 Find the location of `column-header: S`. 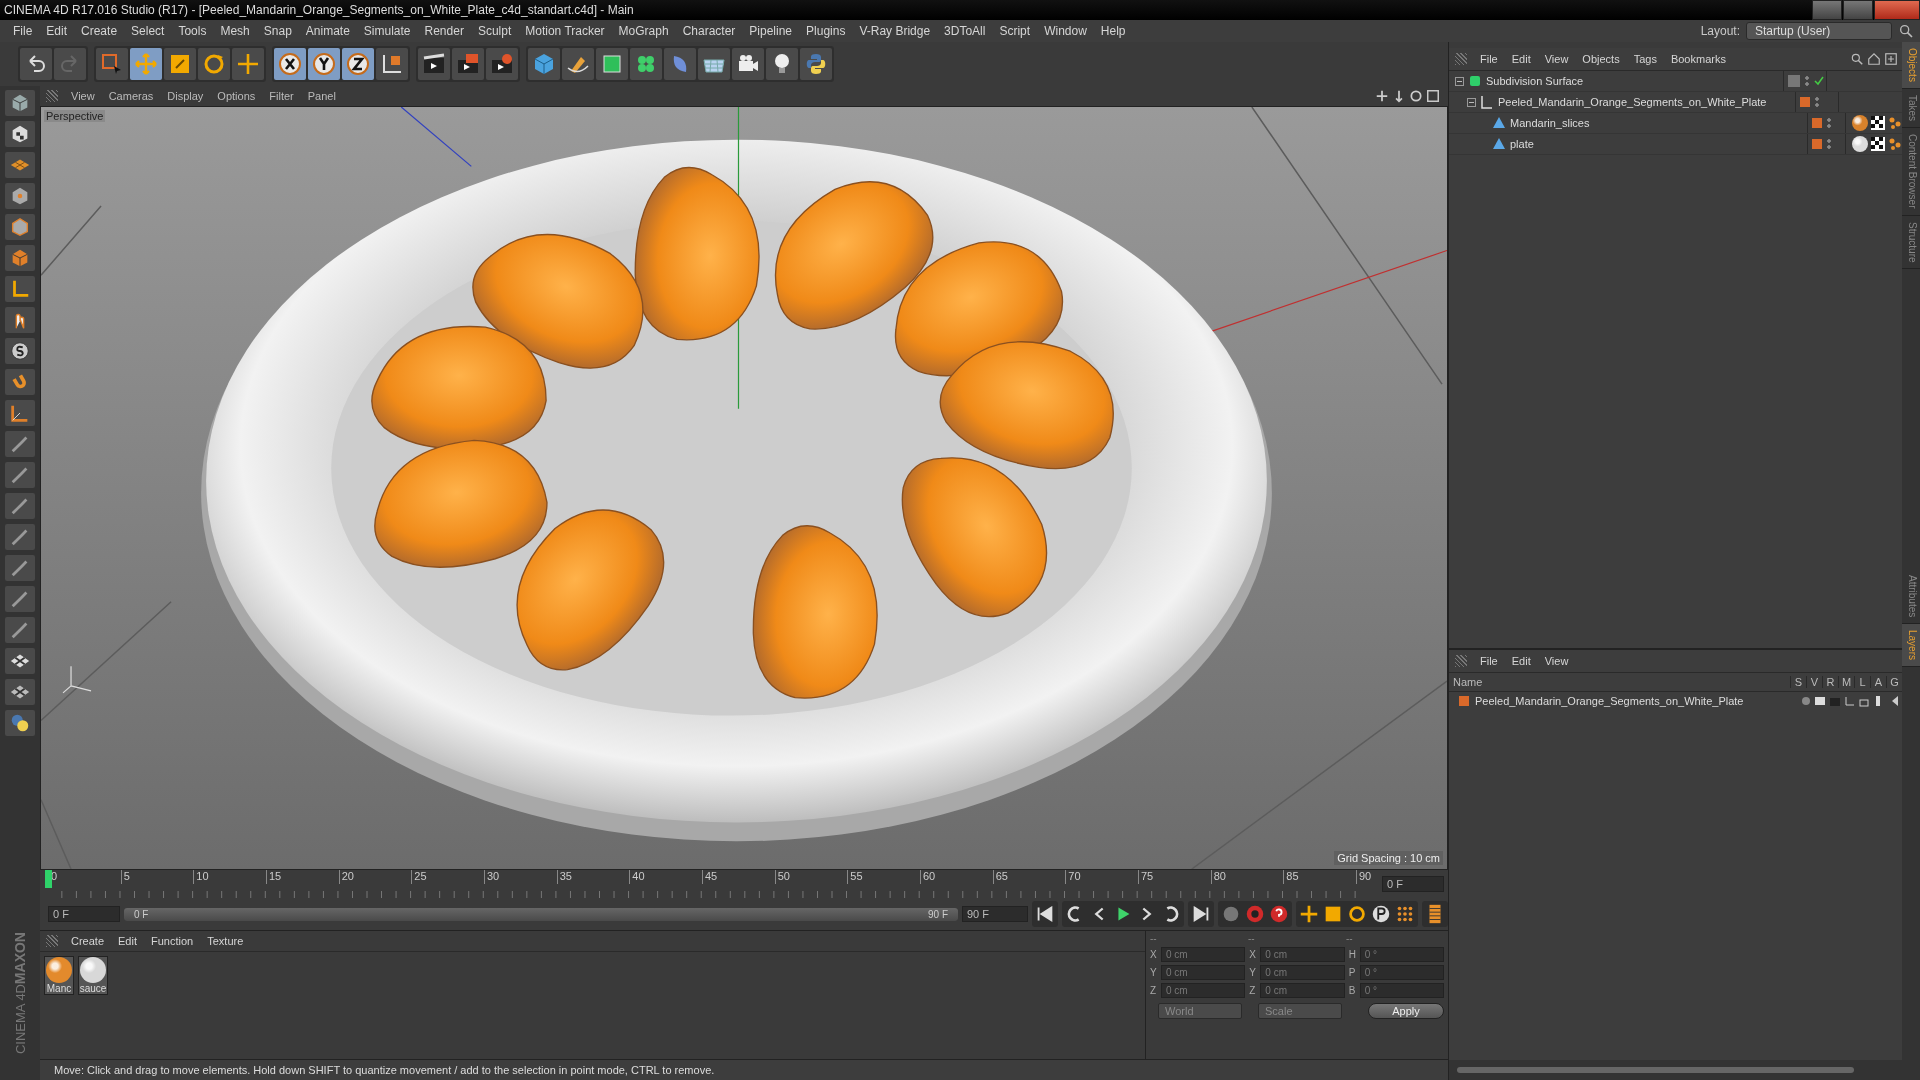

column-header: S is located at coordinates (1798, 682).